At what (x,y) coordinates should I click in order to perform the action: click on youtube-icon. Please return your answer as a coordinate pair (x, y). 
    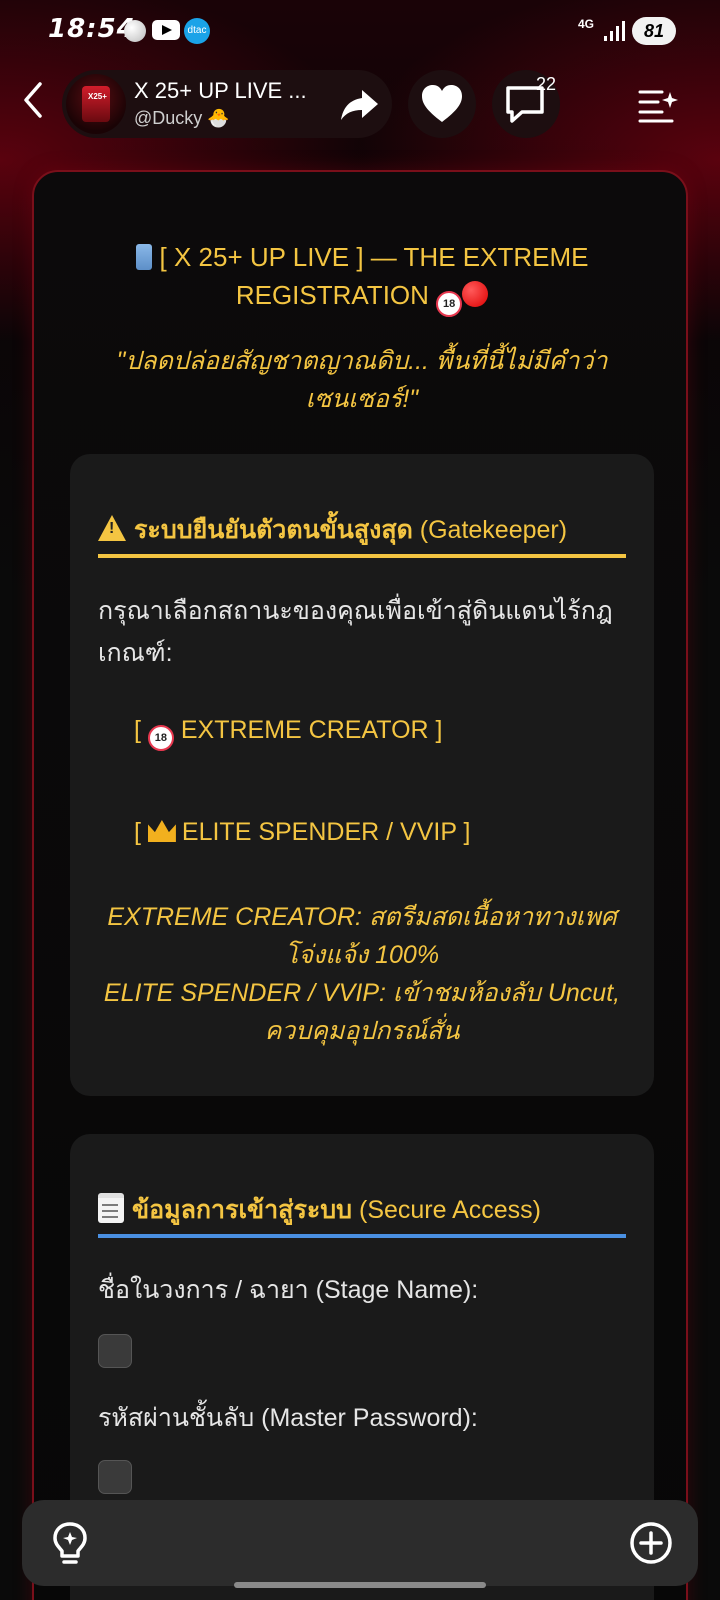
    Looking at the image, I should click on (166, 30).